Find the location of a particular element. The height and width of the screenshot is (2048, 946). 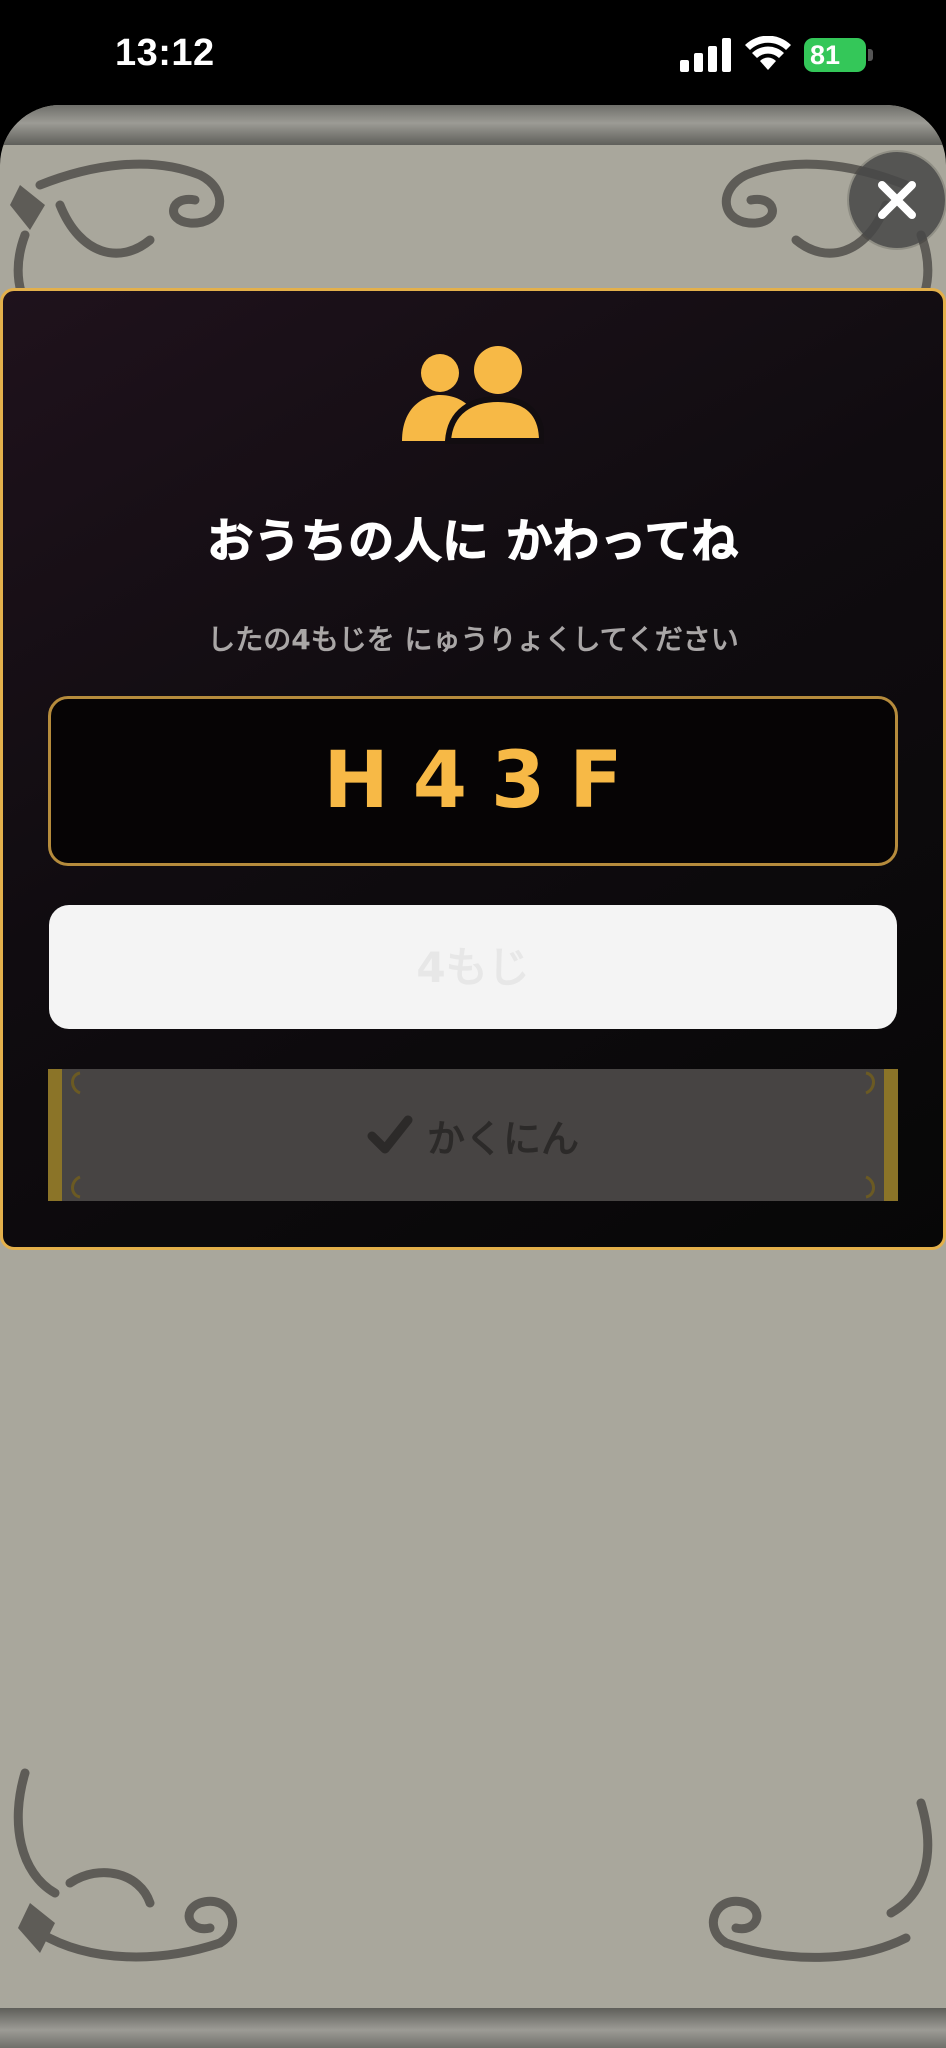

battery-icon: 81 is located at coordinates (840, 55).